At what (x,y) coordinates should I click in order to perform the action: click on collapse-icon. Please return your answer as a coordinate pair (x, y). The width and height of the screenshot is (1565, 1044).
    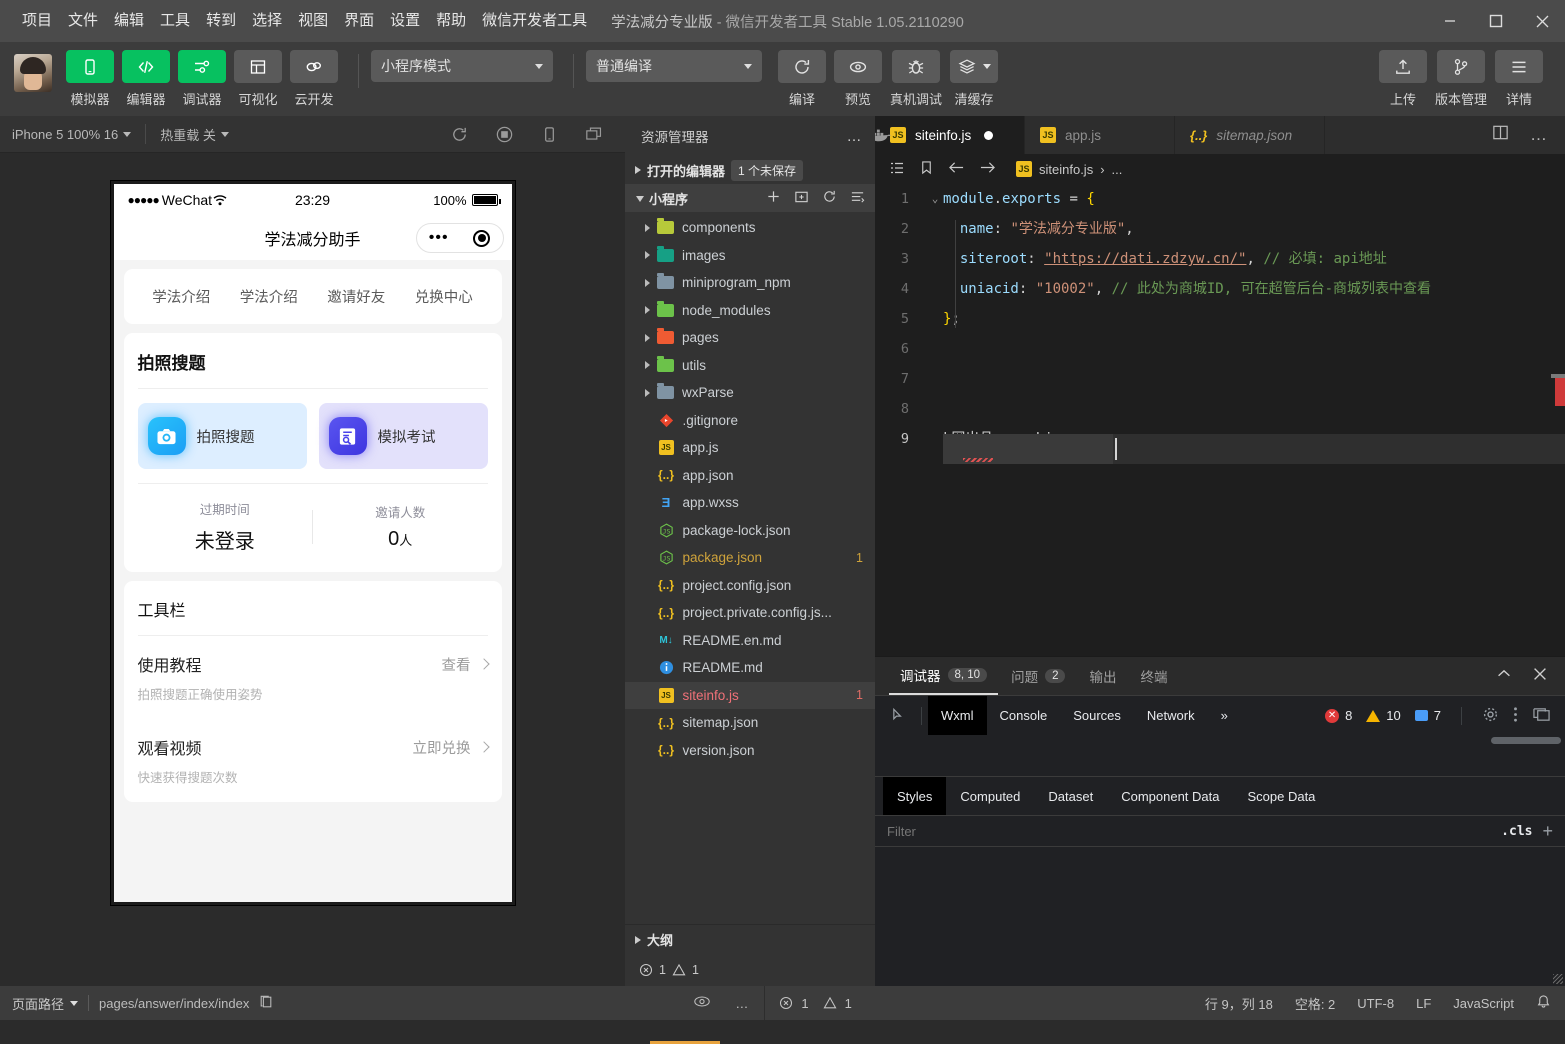
    Looking at the image, I should click on (857, 198).